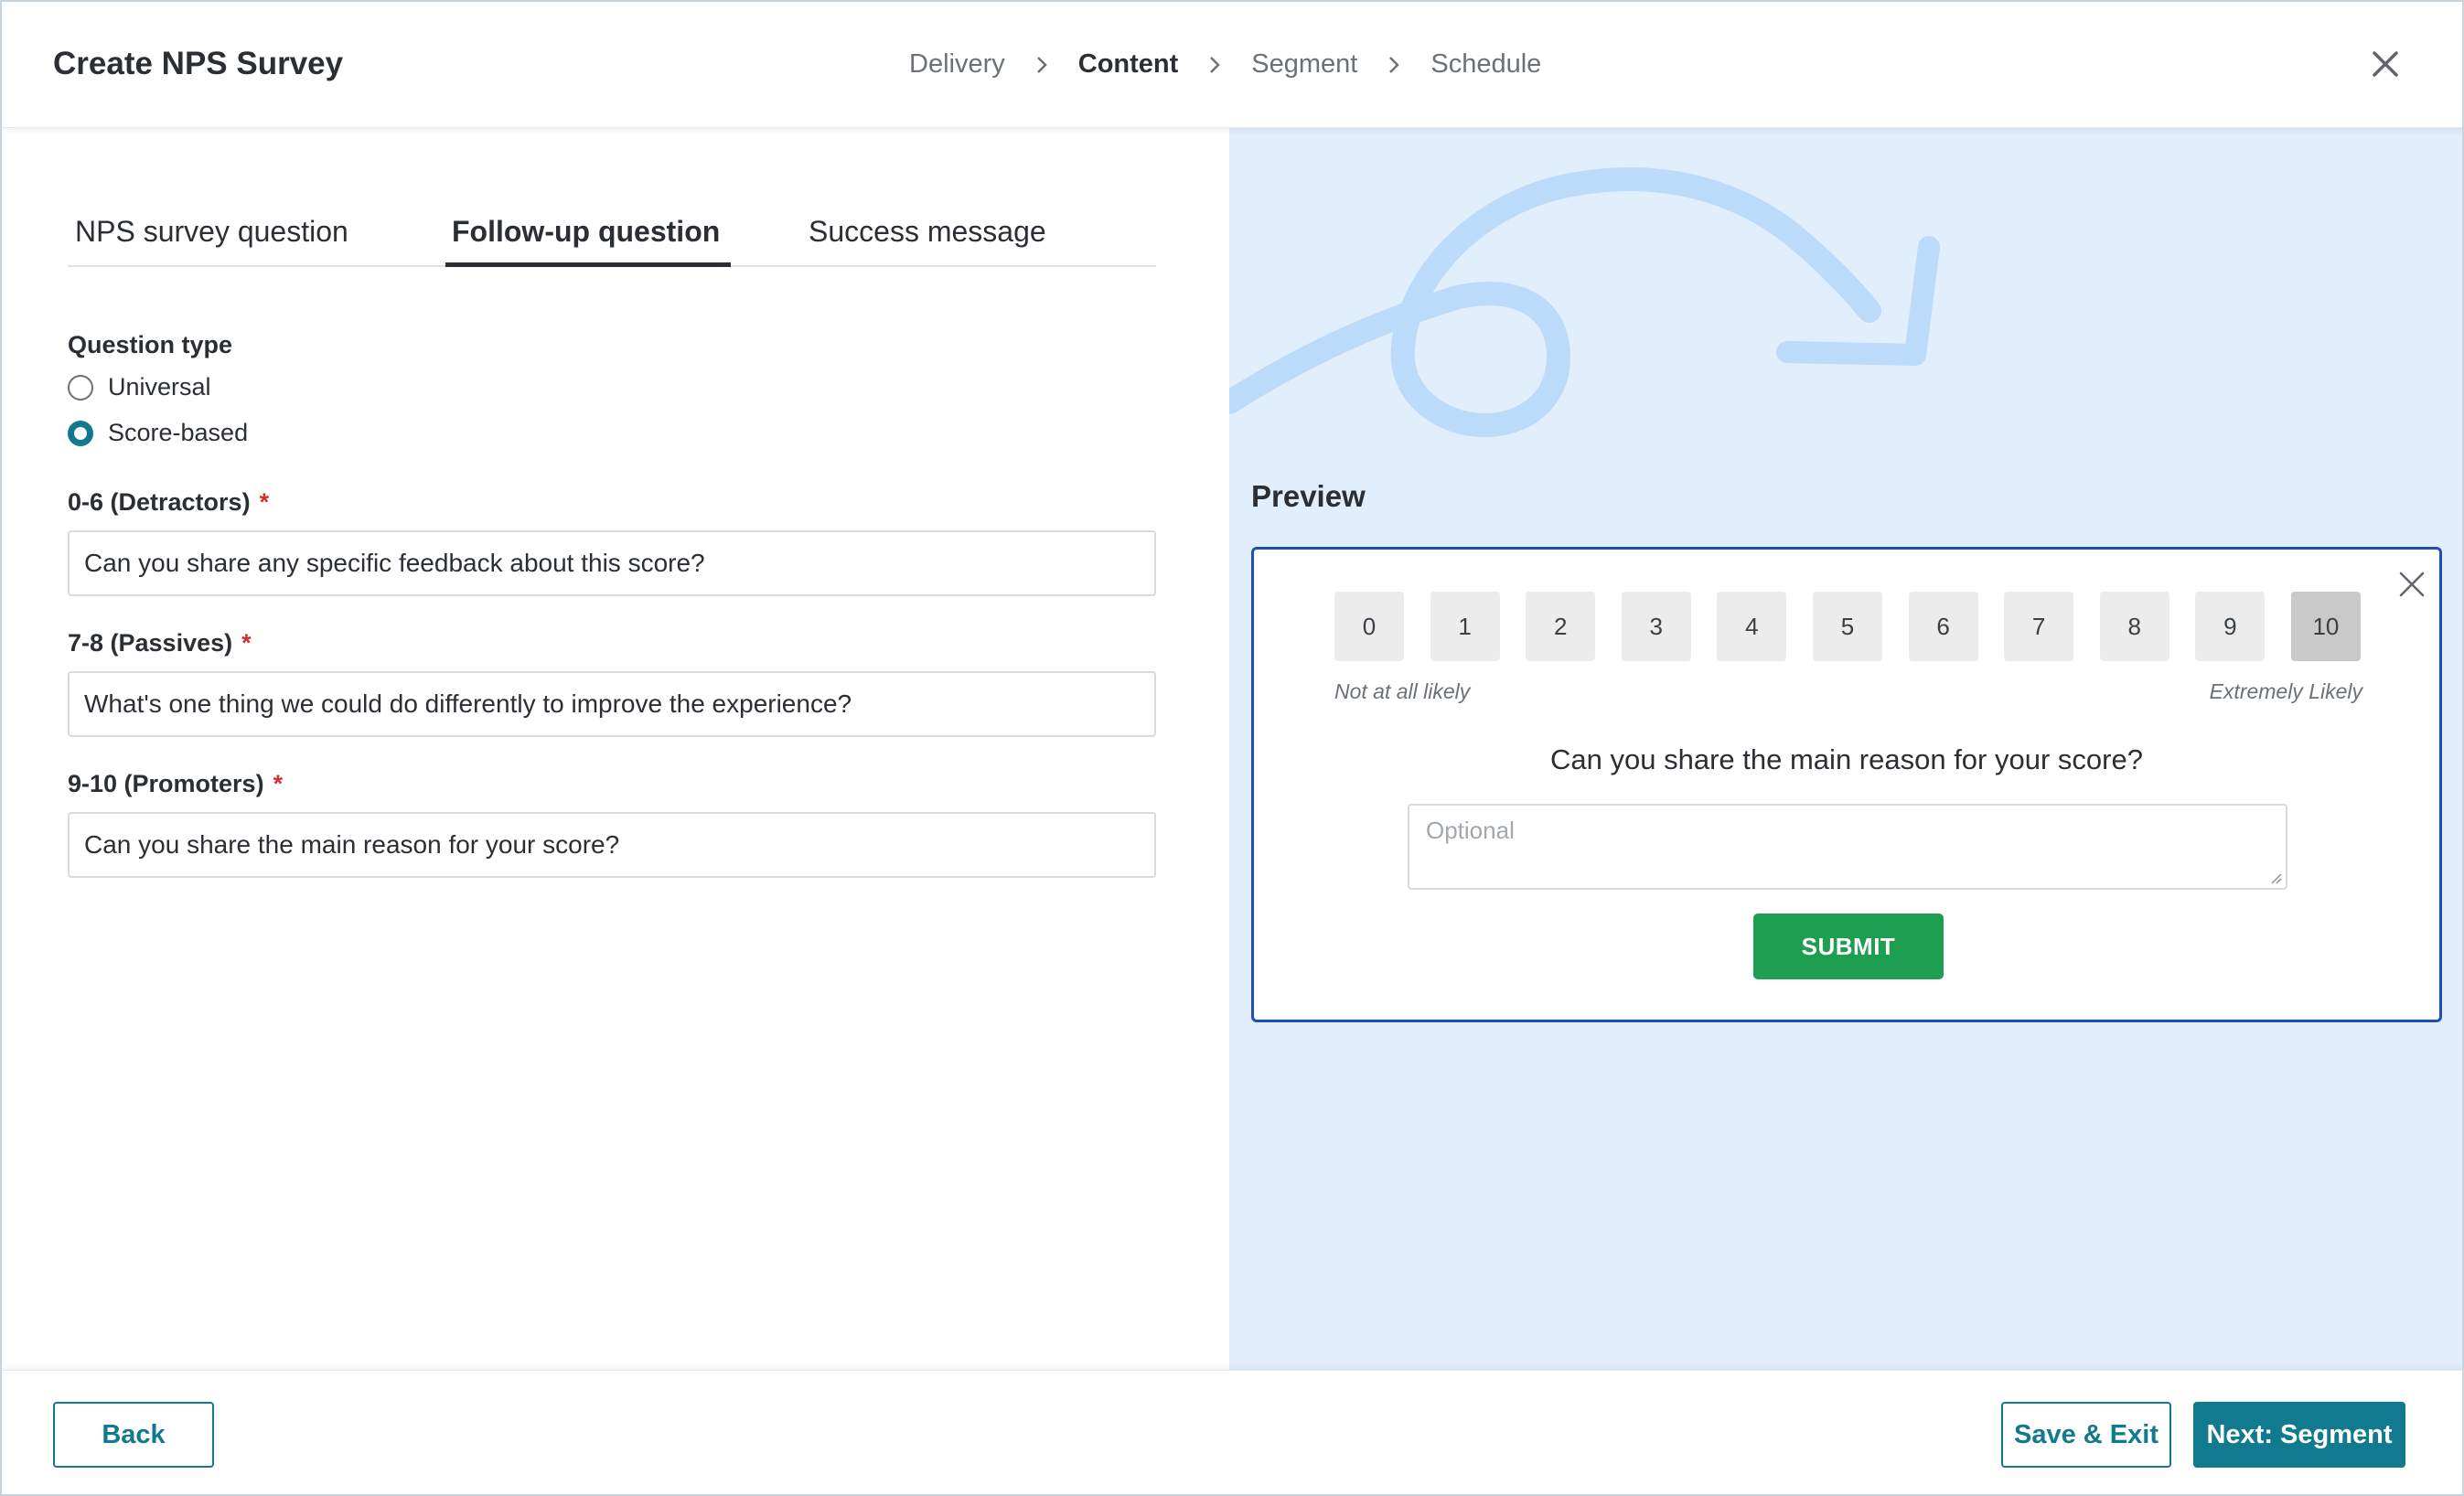  I want to click on score-button-5: 5, so click(1847, 626).